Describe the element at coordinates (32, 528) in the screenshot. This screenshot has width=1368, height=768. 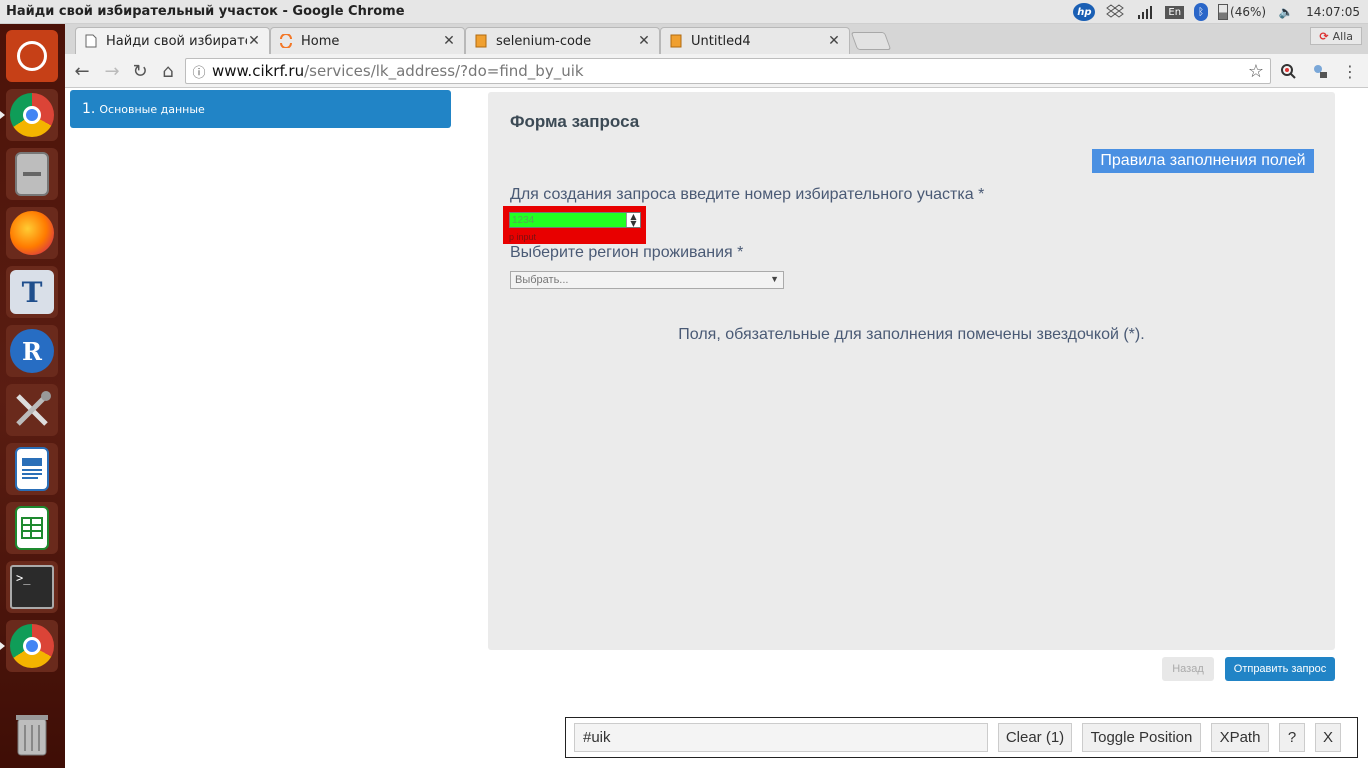
I see `calc-icon` at that location.